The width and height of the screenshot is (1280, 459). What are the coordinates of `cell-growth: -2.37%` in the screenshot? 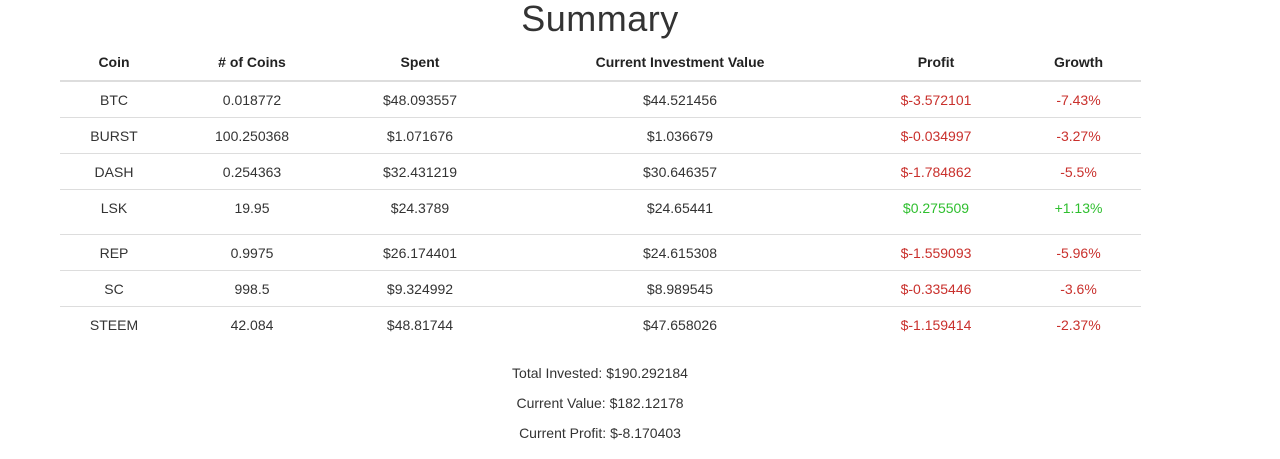 It's located at (1078, 324).